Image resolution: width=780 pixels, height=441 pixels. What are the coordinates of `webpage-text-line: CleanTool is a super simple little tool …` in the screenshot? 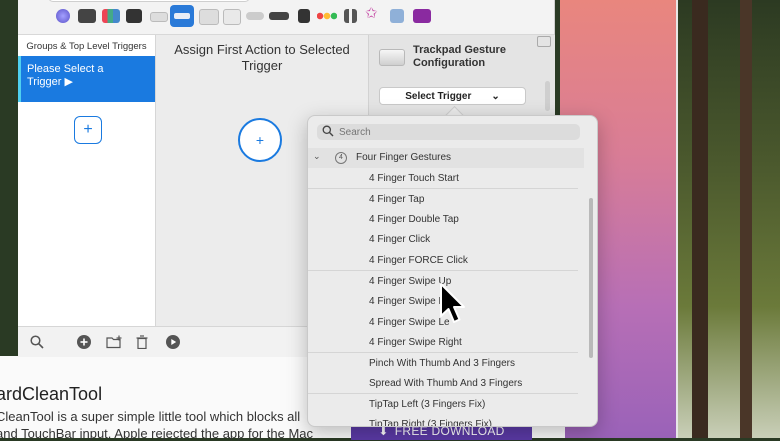 It's located at (150, 416).